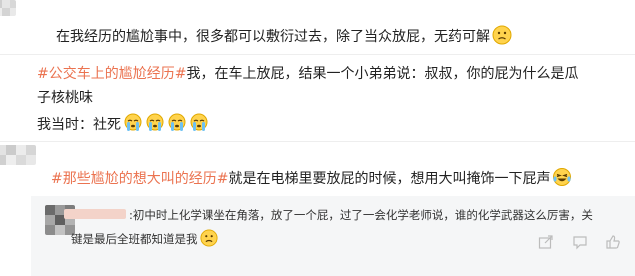  What do you see at coordinates (613, 244) in the screenshot?
I see `like-icon` at bounding box center [613, 244].